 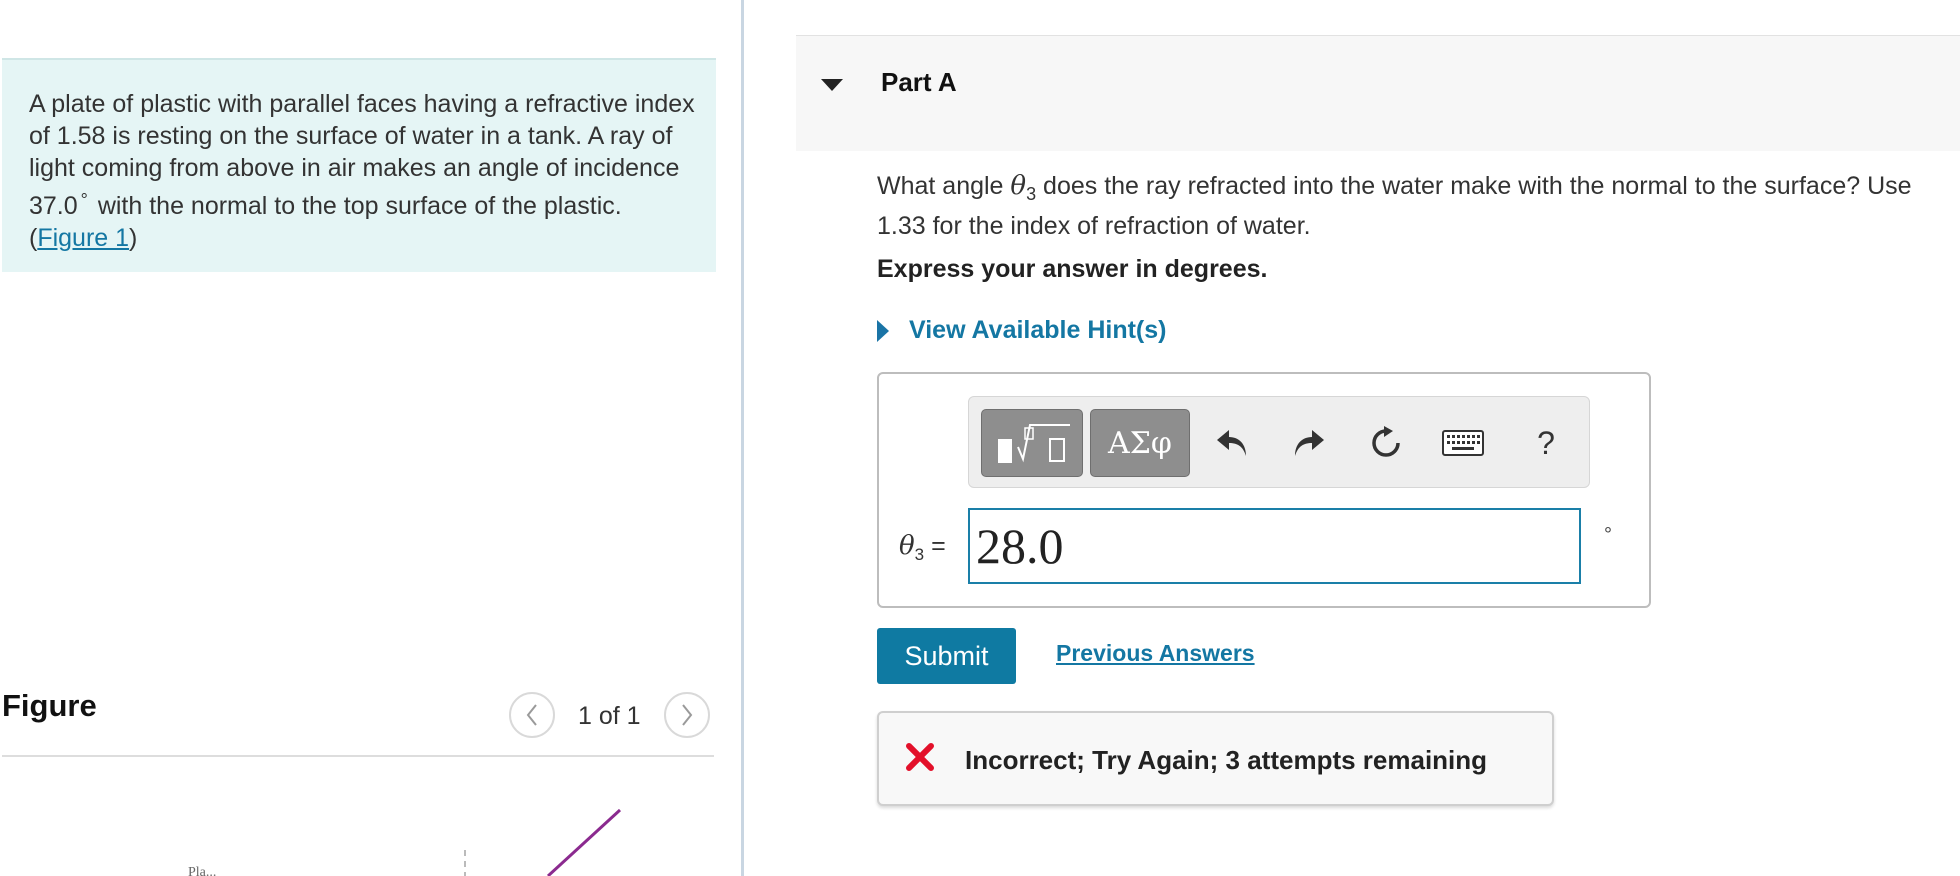 I want to click on redo-icon, so click(x=1309, y=443).